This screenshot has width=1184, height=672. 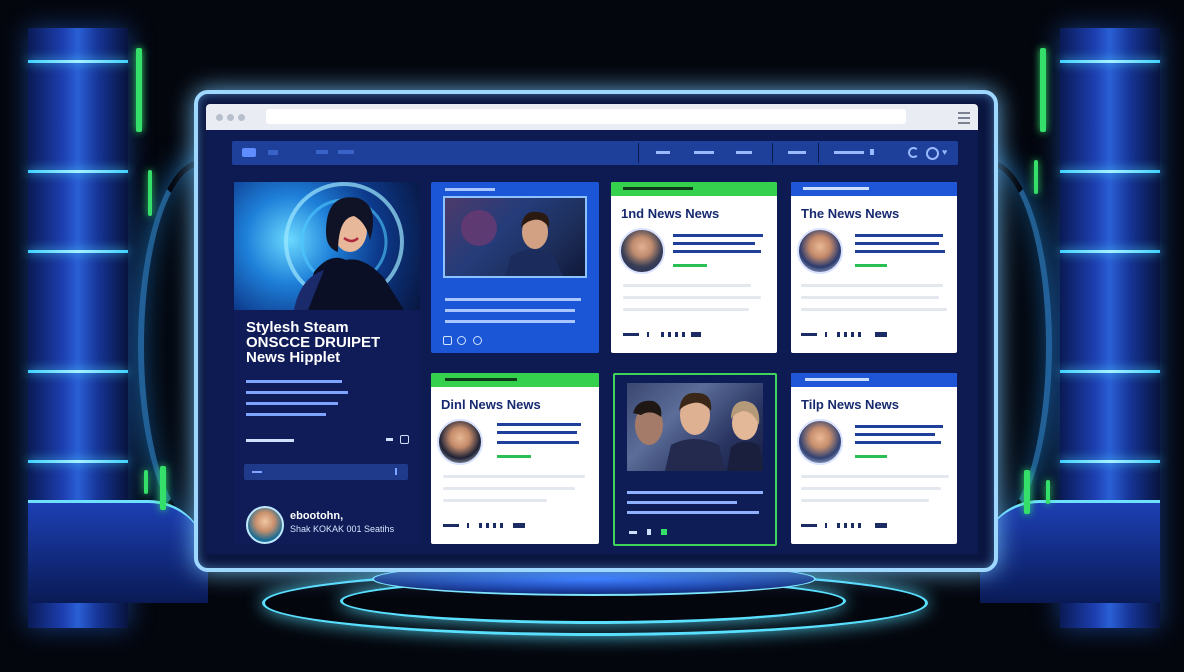 I want to click on site-logo, so click(x=249, y=152).